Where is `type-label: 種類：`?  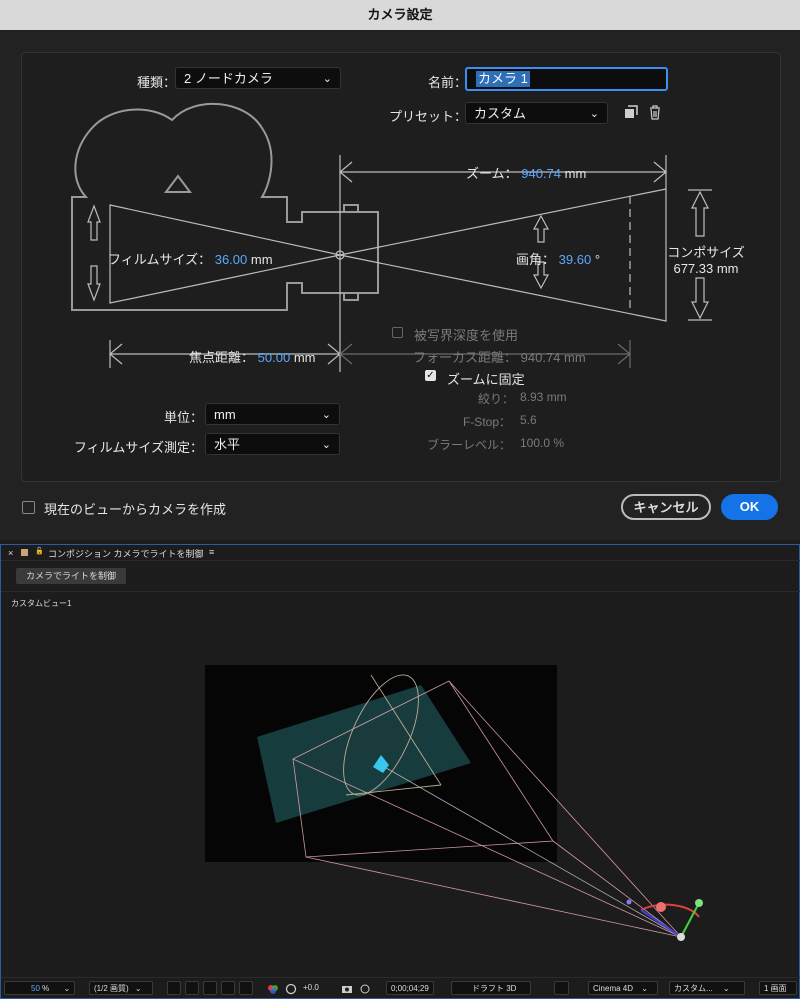 type-label: 種類： is located at coordinates (157, 82).